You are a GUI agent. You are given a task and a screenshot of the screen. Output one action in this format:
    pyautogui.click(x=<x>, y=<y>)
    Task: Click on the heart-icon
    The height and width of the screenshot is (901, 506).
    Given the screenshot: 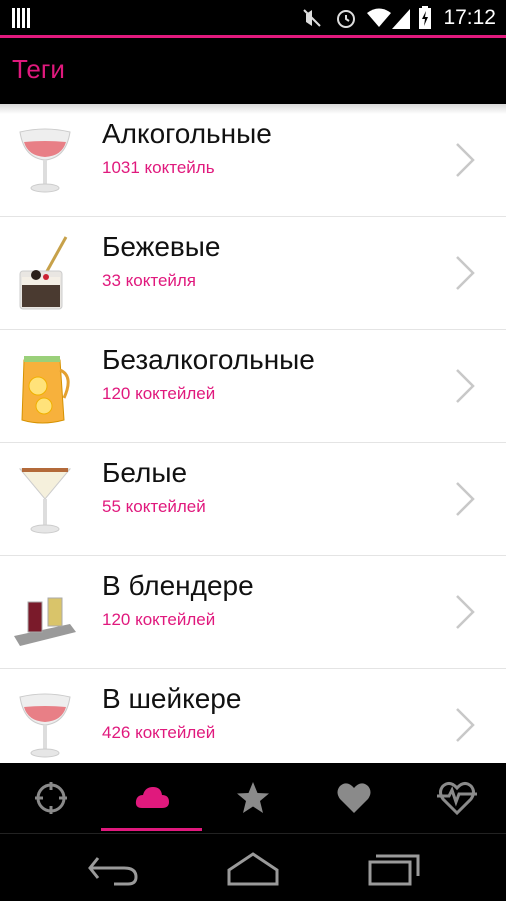 What is the action you would take?
    pyautogui.click(x=354, y=798)
    